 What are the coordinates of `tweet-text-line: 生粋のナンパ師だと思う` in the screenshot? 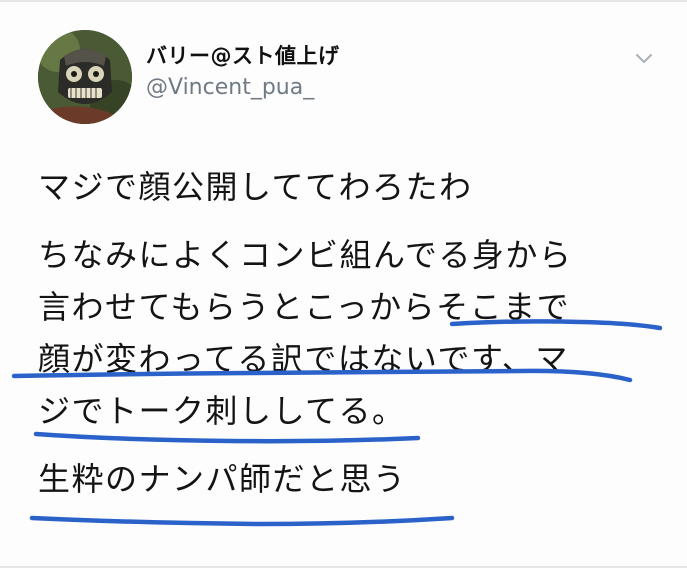 It's located at (222, 479).